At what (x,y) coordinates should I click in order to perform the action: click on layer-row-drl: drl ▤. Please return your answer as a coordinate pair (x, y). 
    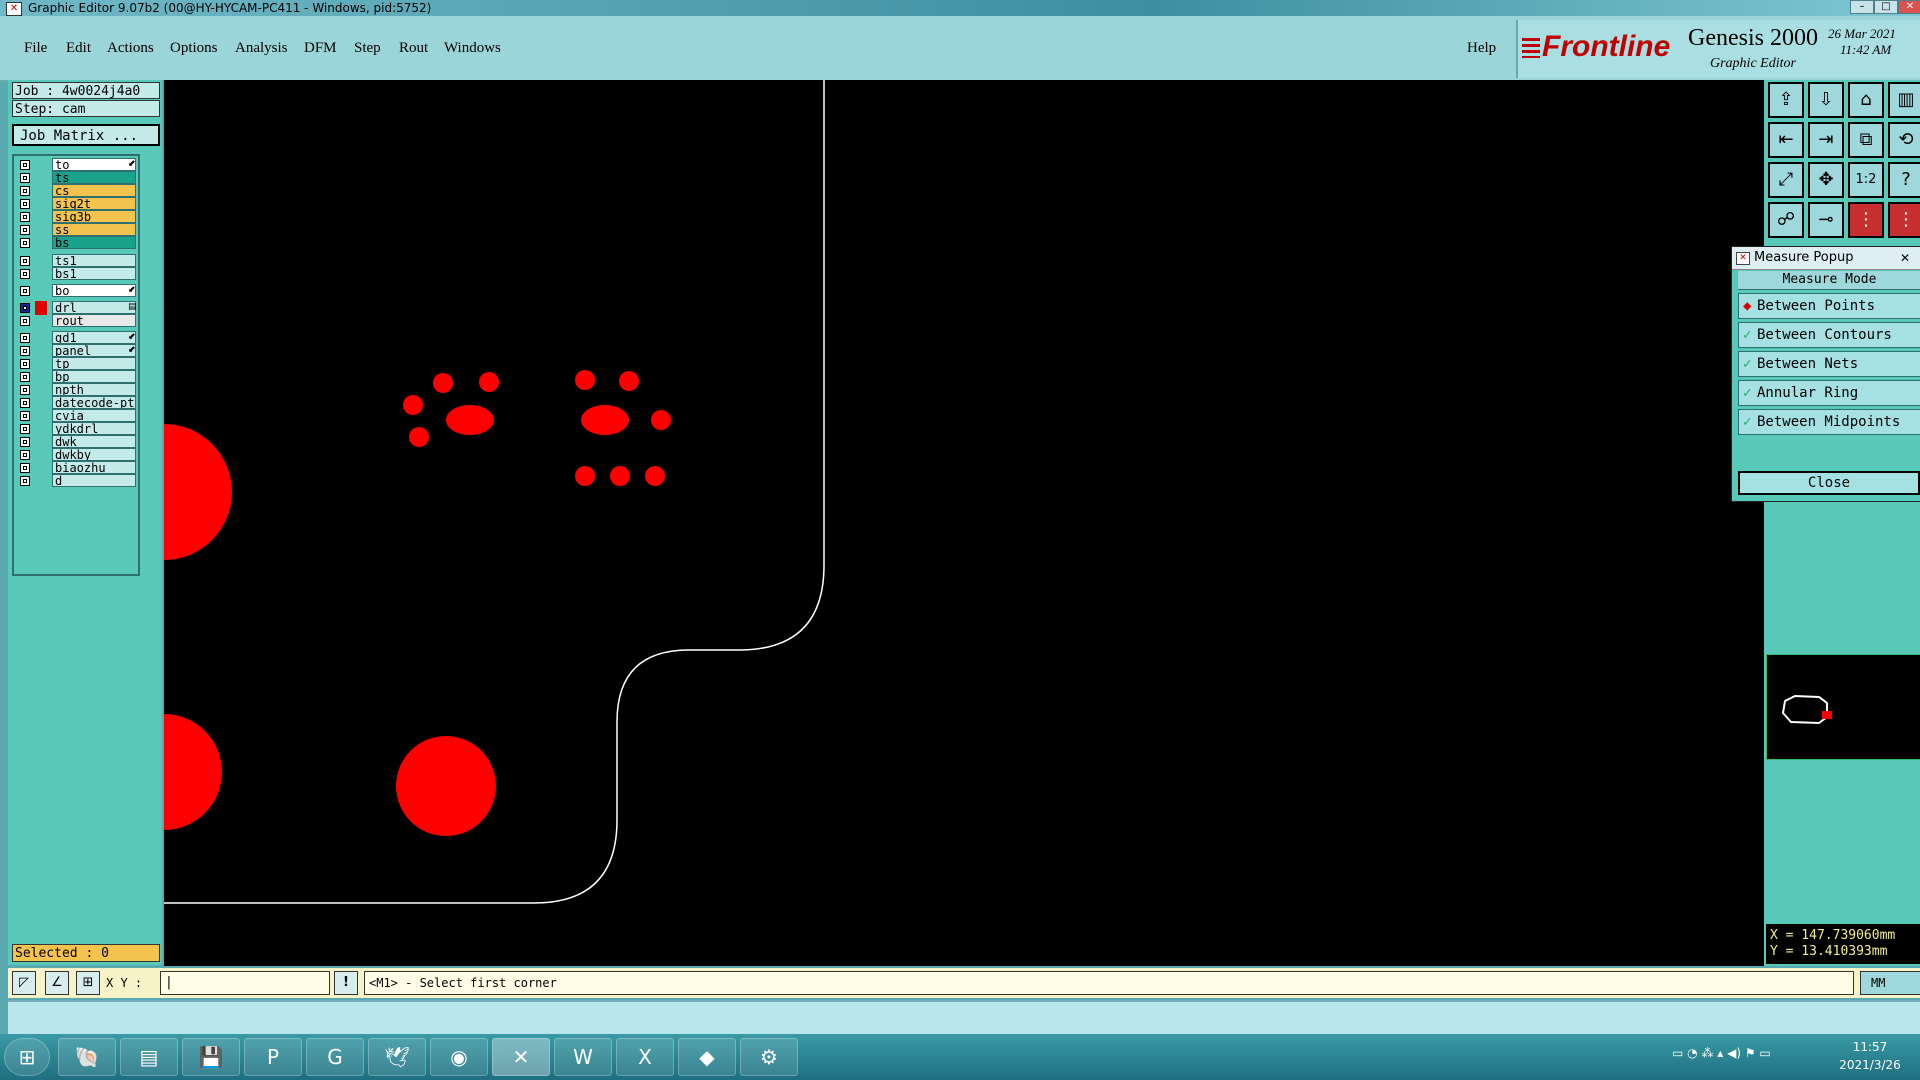
    Looking at the image, I should click on (76, 308).